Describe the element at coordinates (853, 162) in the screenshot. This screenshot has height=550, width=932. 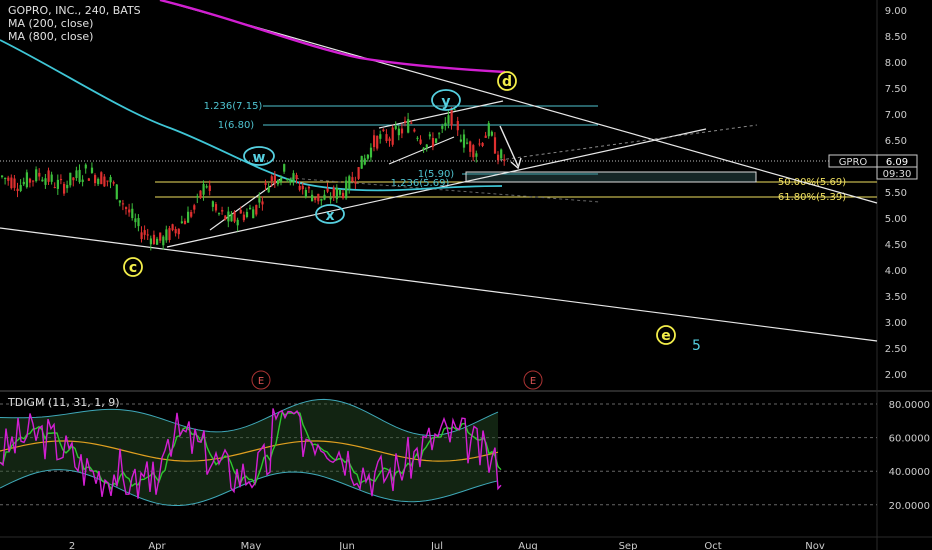
I see `ticker-badge-text: GPRO` at that location.